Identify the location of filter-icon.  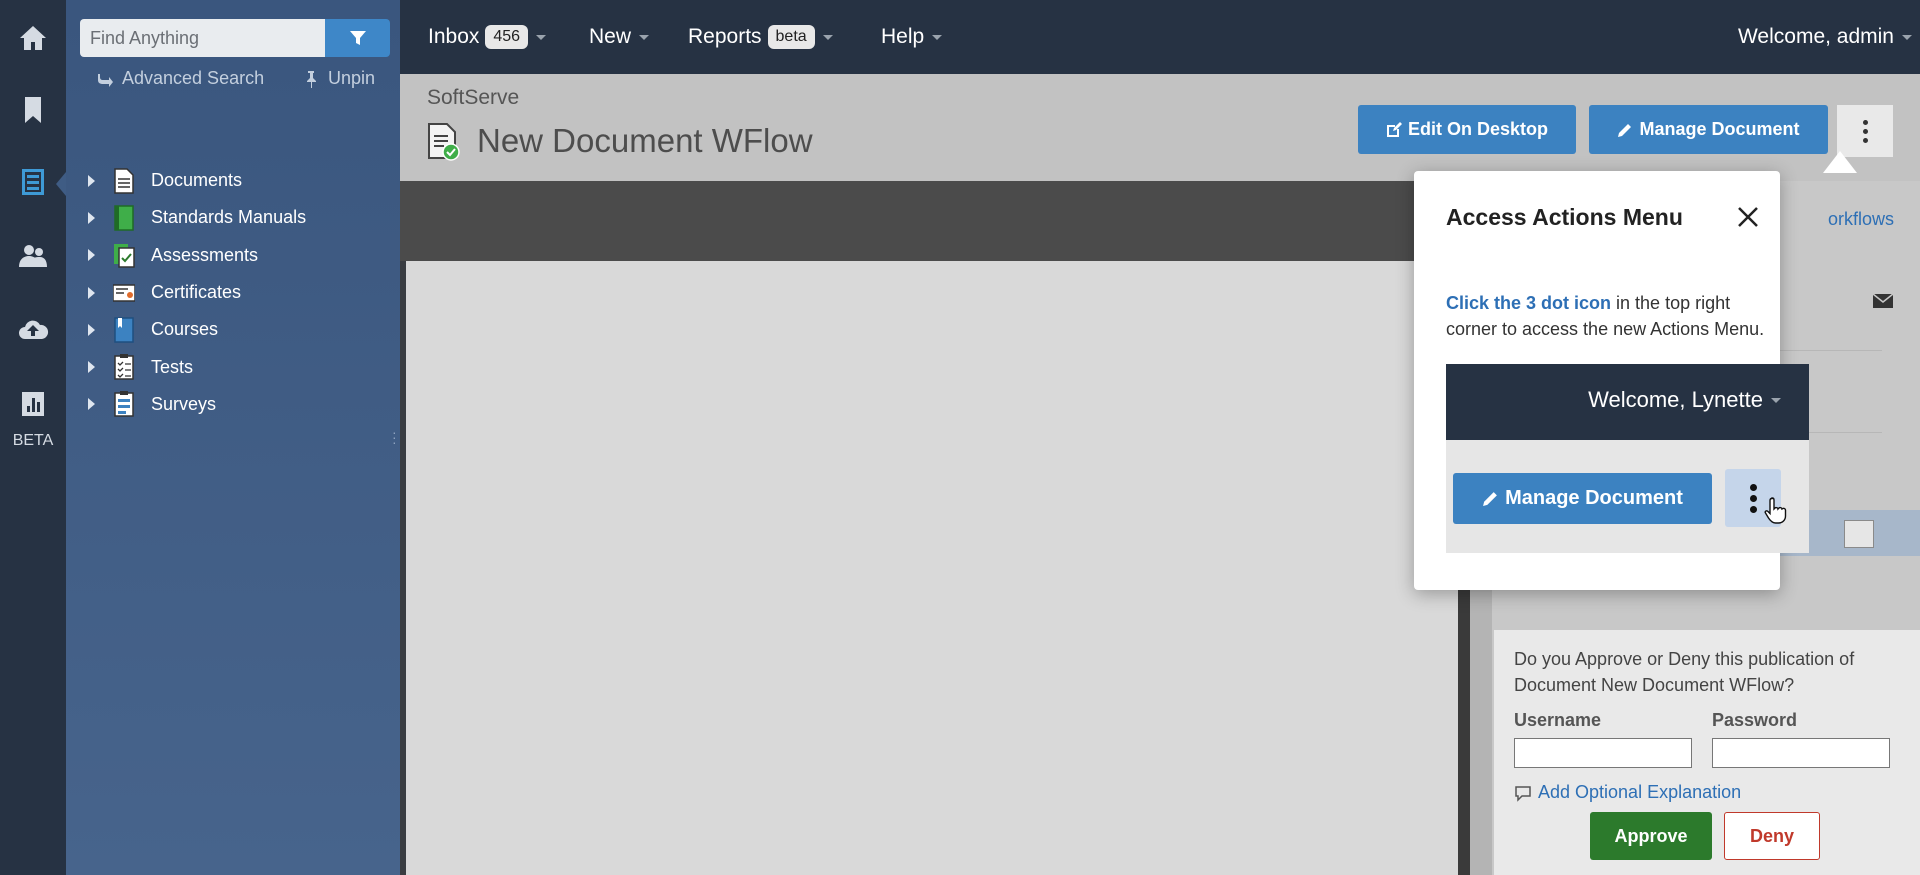
(357, 38).